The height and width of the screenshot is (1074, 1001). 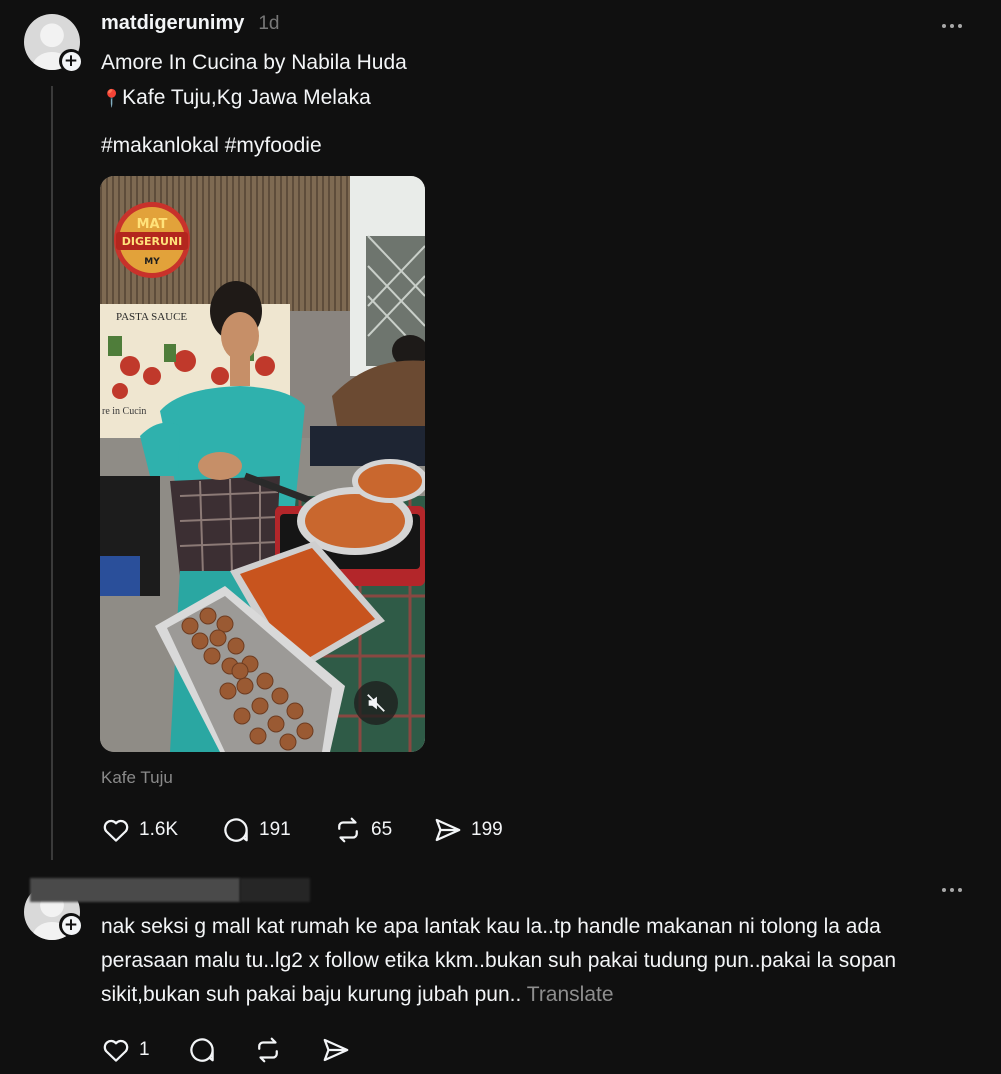 I want to click on more-icon, so click(x=952, y=26).